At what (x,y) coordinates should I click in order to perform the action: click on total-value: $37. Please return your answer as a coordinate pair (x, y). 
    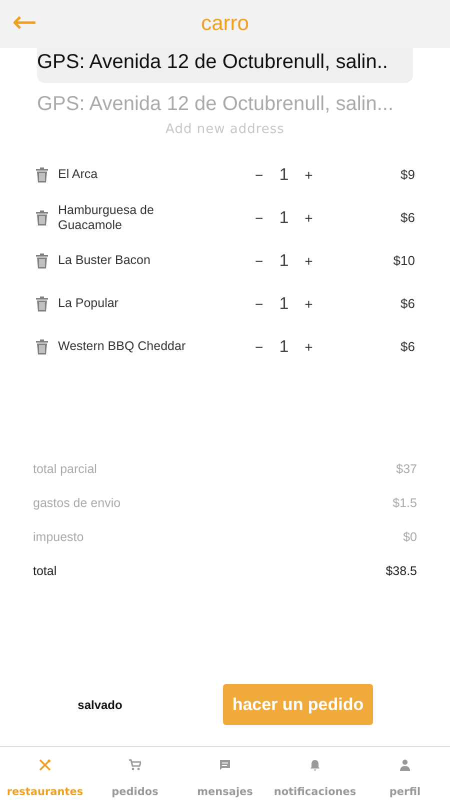
    Looking at the image, I should click on (406, 469).